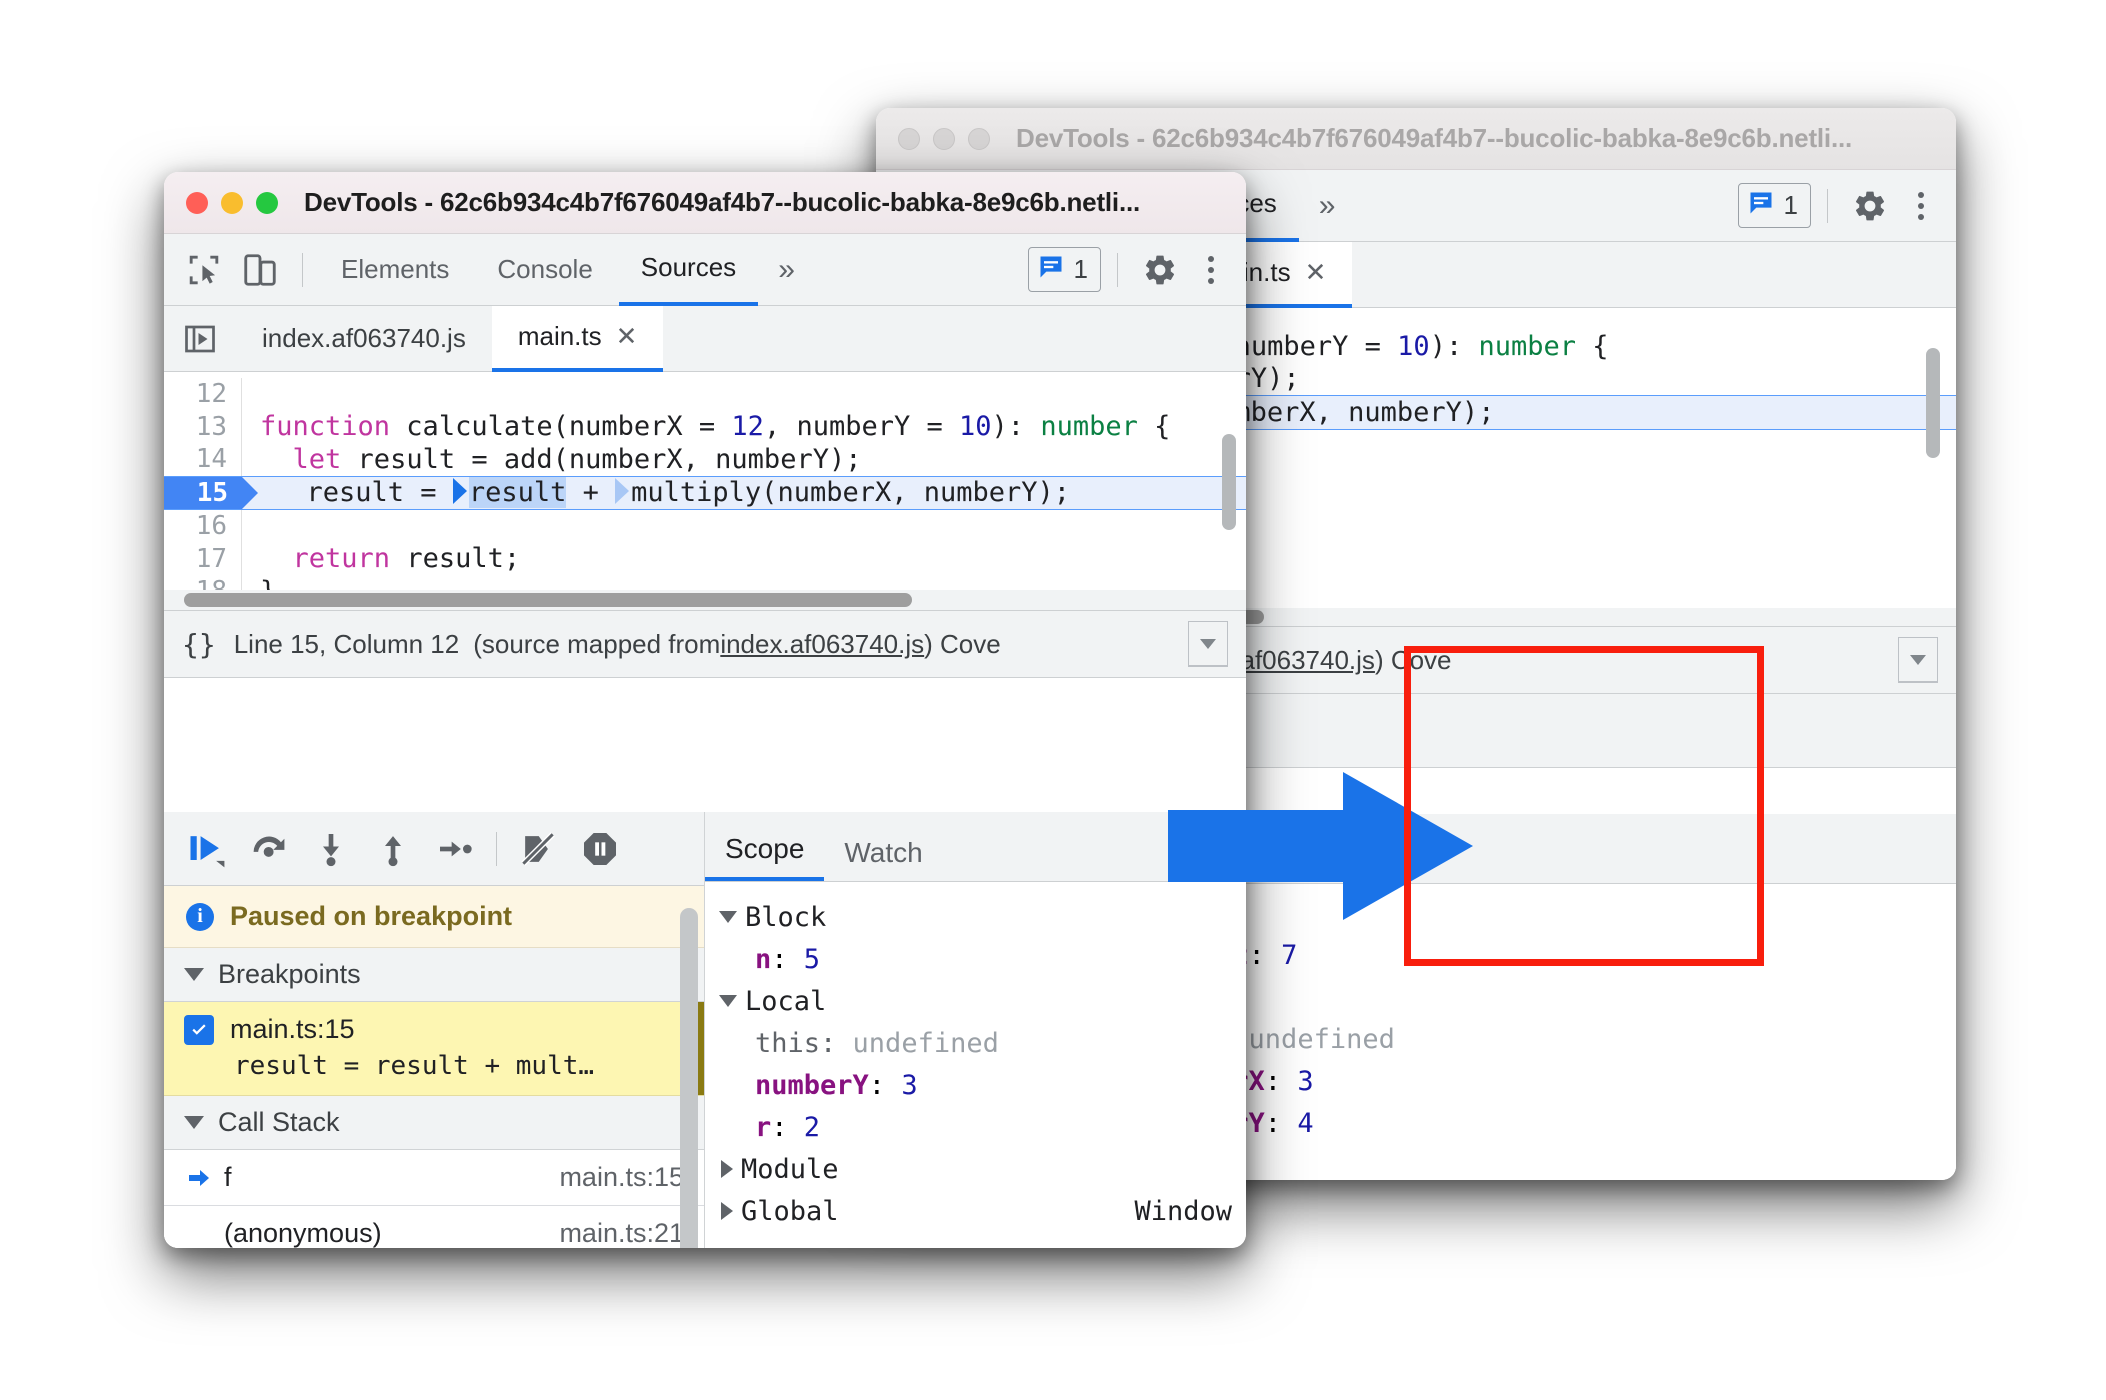 The height and width of the screenshot is (1400, 2106). I want to click on file-tab-index-js: index.af063740.js, so click(364, 339).